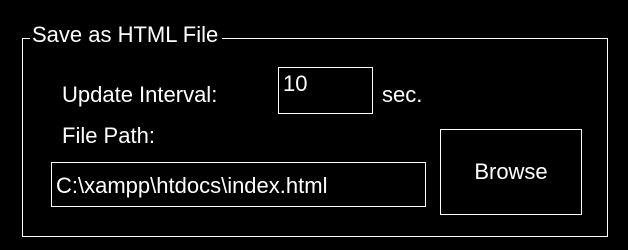 The image size is (628, 250). I want to click on interval-unit-label: sec., so click(402, 94).